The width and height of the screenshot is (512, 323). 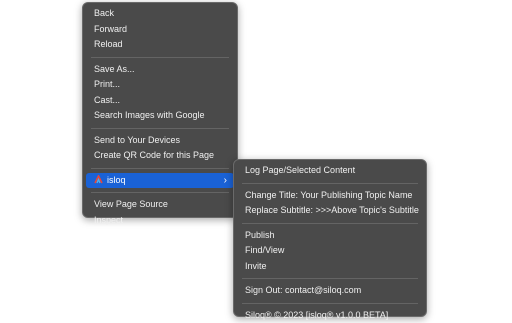 What do you see at coordinates (160, 156) in the screenshot?
I see `menu-item-create-qr-code: Create QR Code for this Page` at bounding box center [160, 156].